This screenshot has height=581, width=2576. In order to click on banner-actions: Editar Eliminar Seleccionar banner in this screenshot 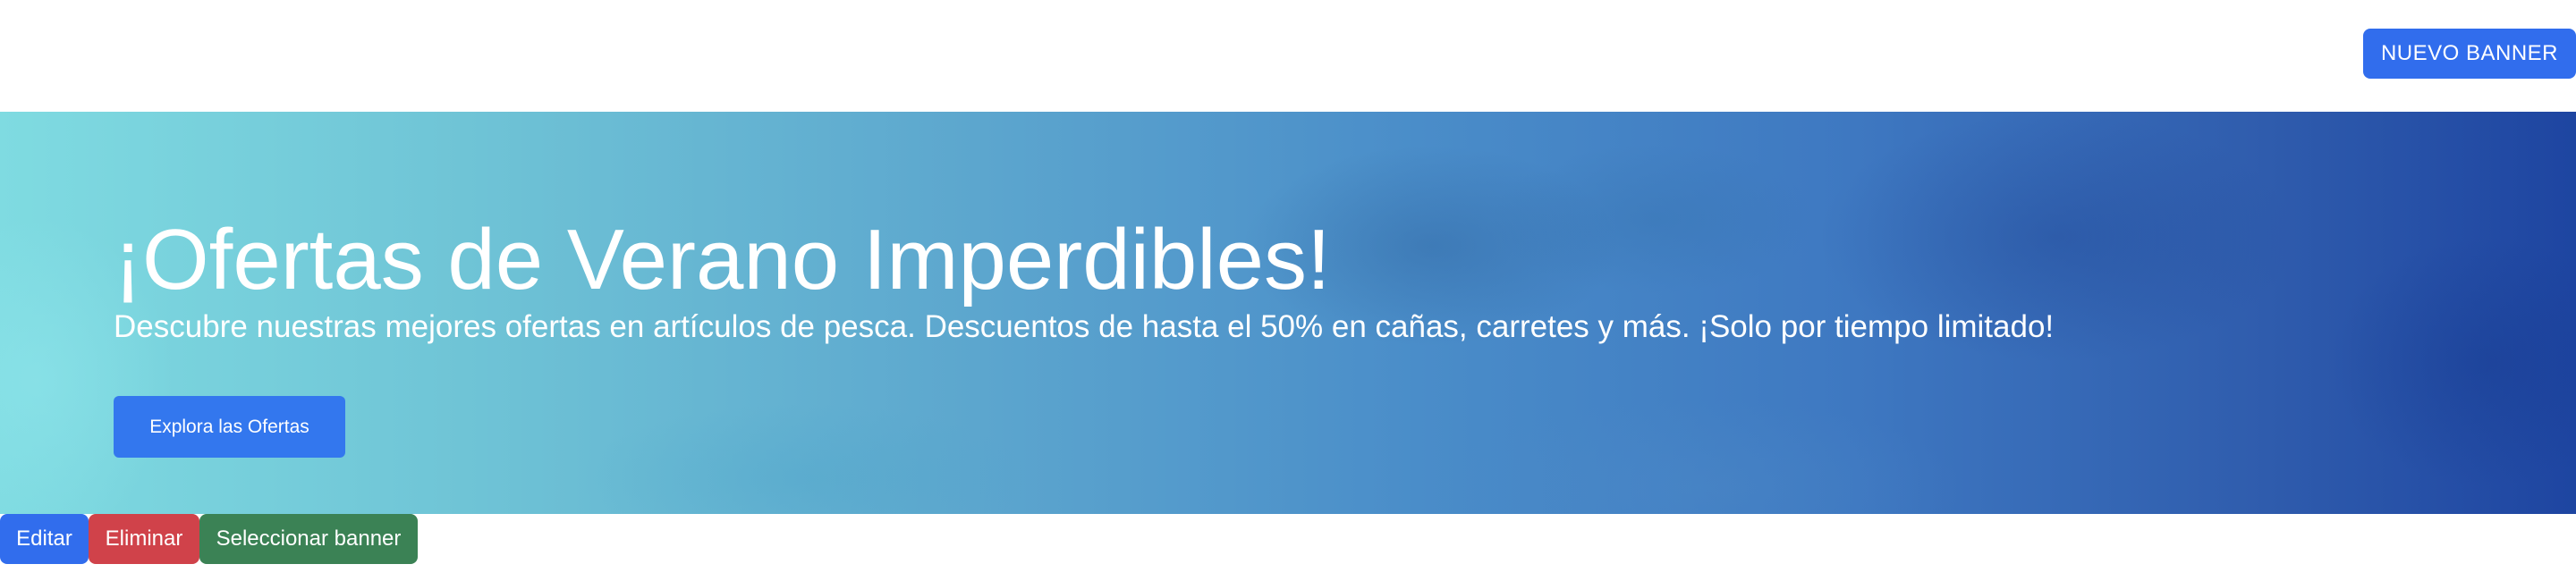, I will do `click(1288, 540)`.